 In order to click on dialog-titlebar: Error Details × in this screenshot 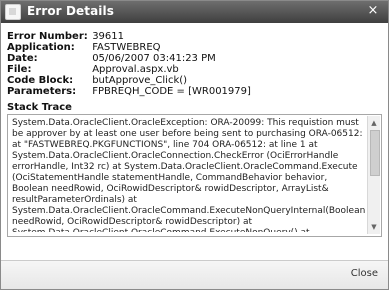, I will do `click(194, 12)`.